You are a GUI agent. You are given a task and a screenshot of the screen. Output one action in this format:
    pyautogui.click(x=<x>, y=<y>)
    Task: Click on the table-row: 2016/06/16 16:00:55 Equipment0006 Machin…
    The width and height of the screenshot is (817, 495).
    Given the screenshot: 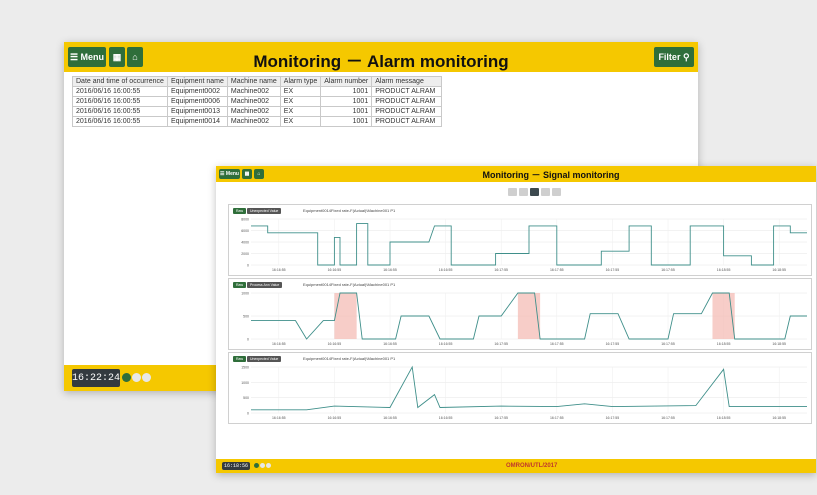 What is the action you would take?
    pyautogui.click(x=257, y=101)
    